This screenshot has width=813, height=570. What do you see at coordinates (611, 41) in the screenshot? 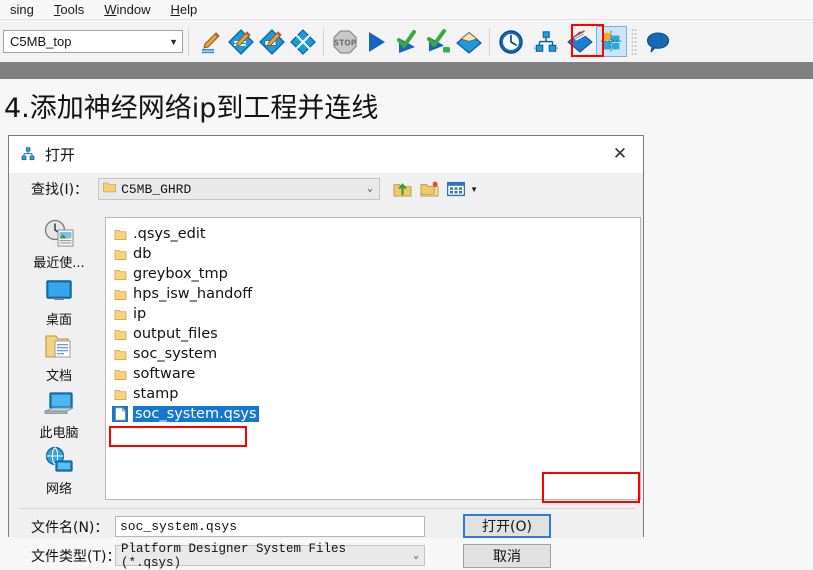
I see `chip-planner-icon` at bounding box center [611, 41].